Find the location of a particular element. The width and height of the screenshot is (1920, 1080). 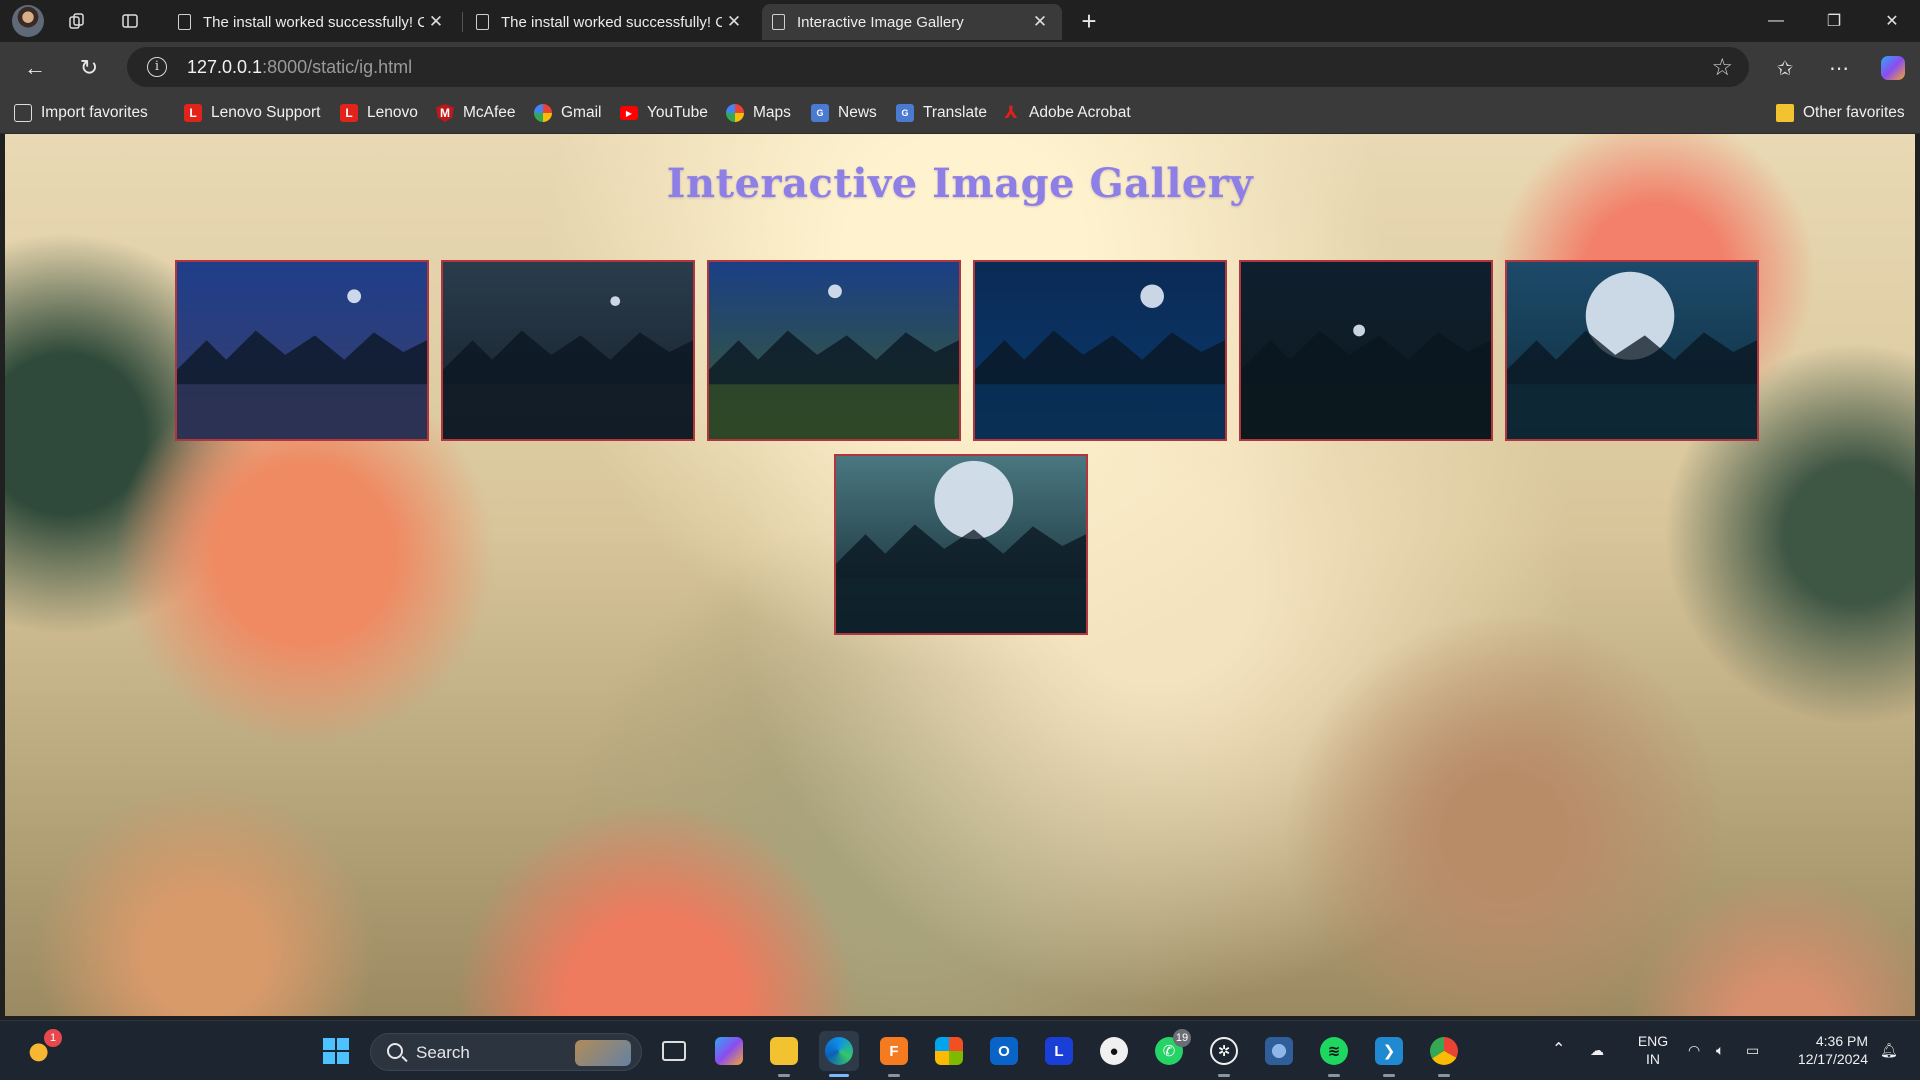

more-menu-icon: ⋯ is located at coordinates (1839, 68).